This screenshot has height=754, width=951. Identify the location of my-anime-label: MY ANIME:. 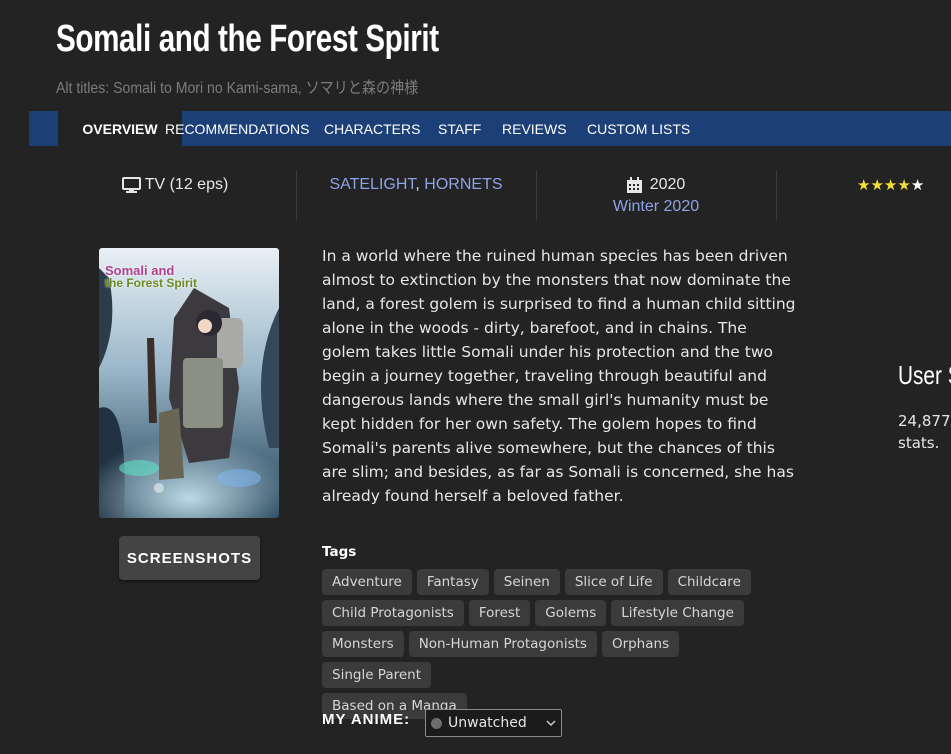
(366, 719).